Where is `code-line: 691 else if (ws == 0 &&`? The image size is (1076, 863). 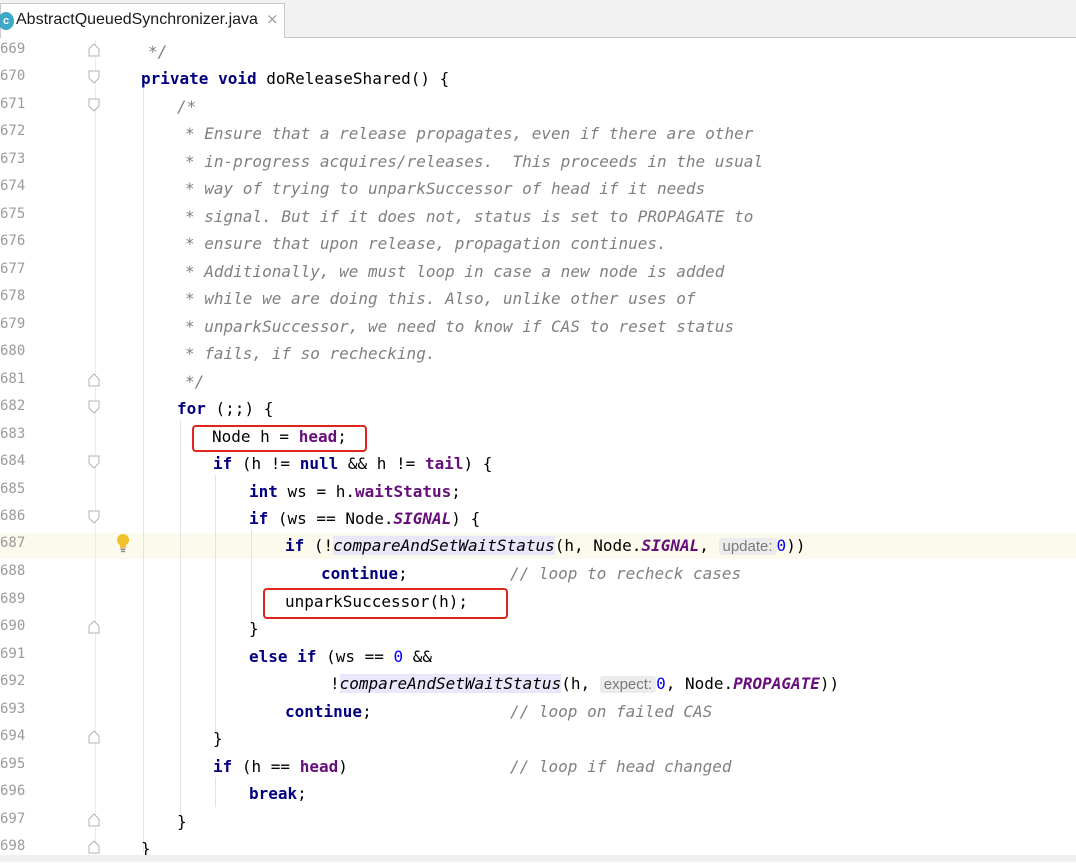
code-line: 691 else if (ws == 0 && is located at coordinates (538, 657).